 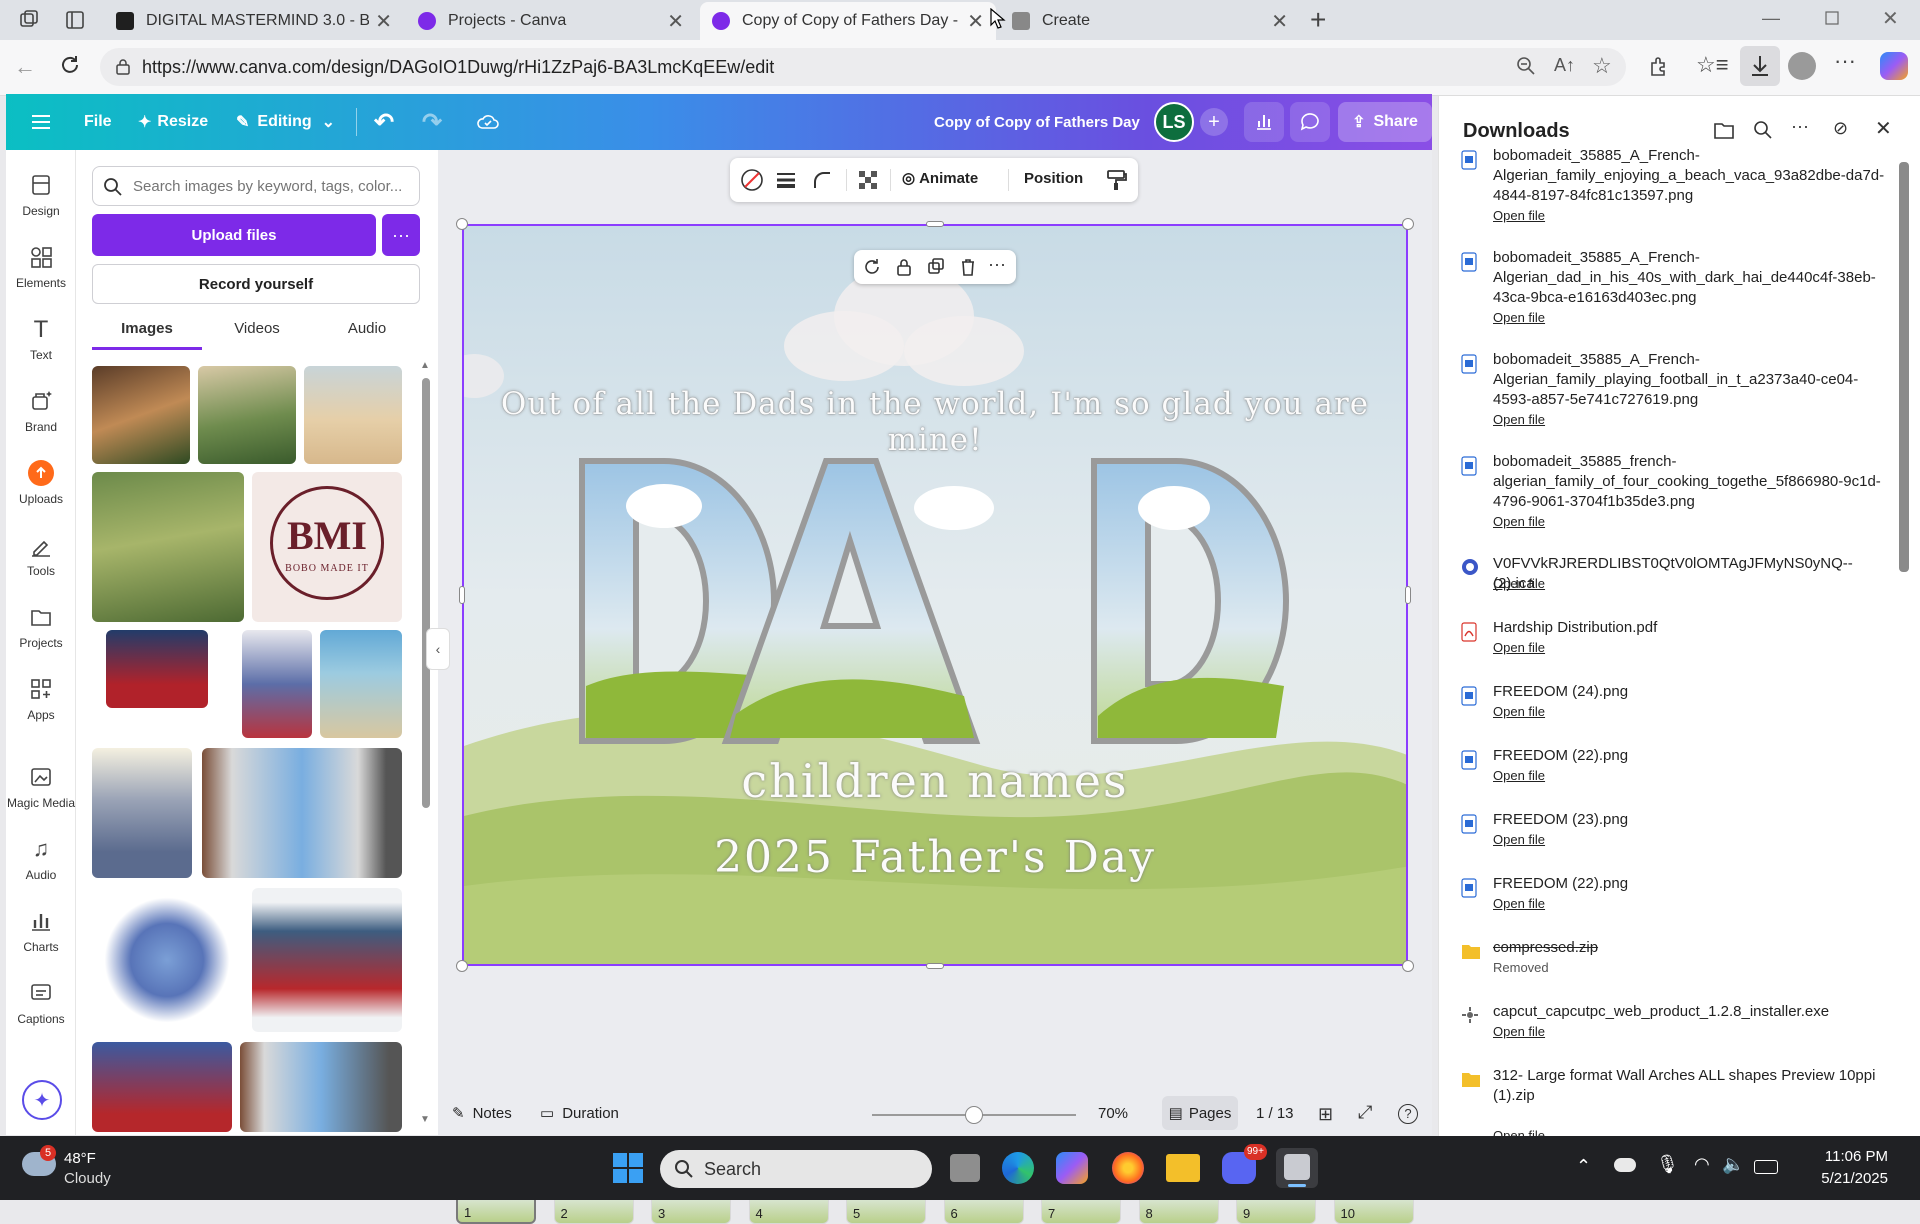 What do you see at coordinates (1602, 66) in the screenshot?
I see `favorite-star-icon: ☆` at bounding box center [1602, 66].